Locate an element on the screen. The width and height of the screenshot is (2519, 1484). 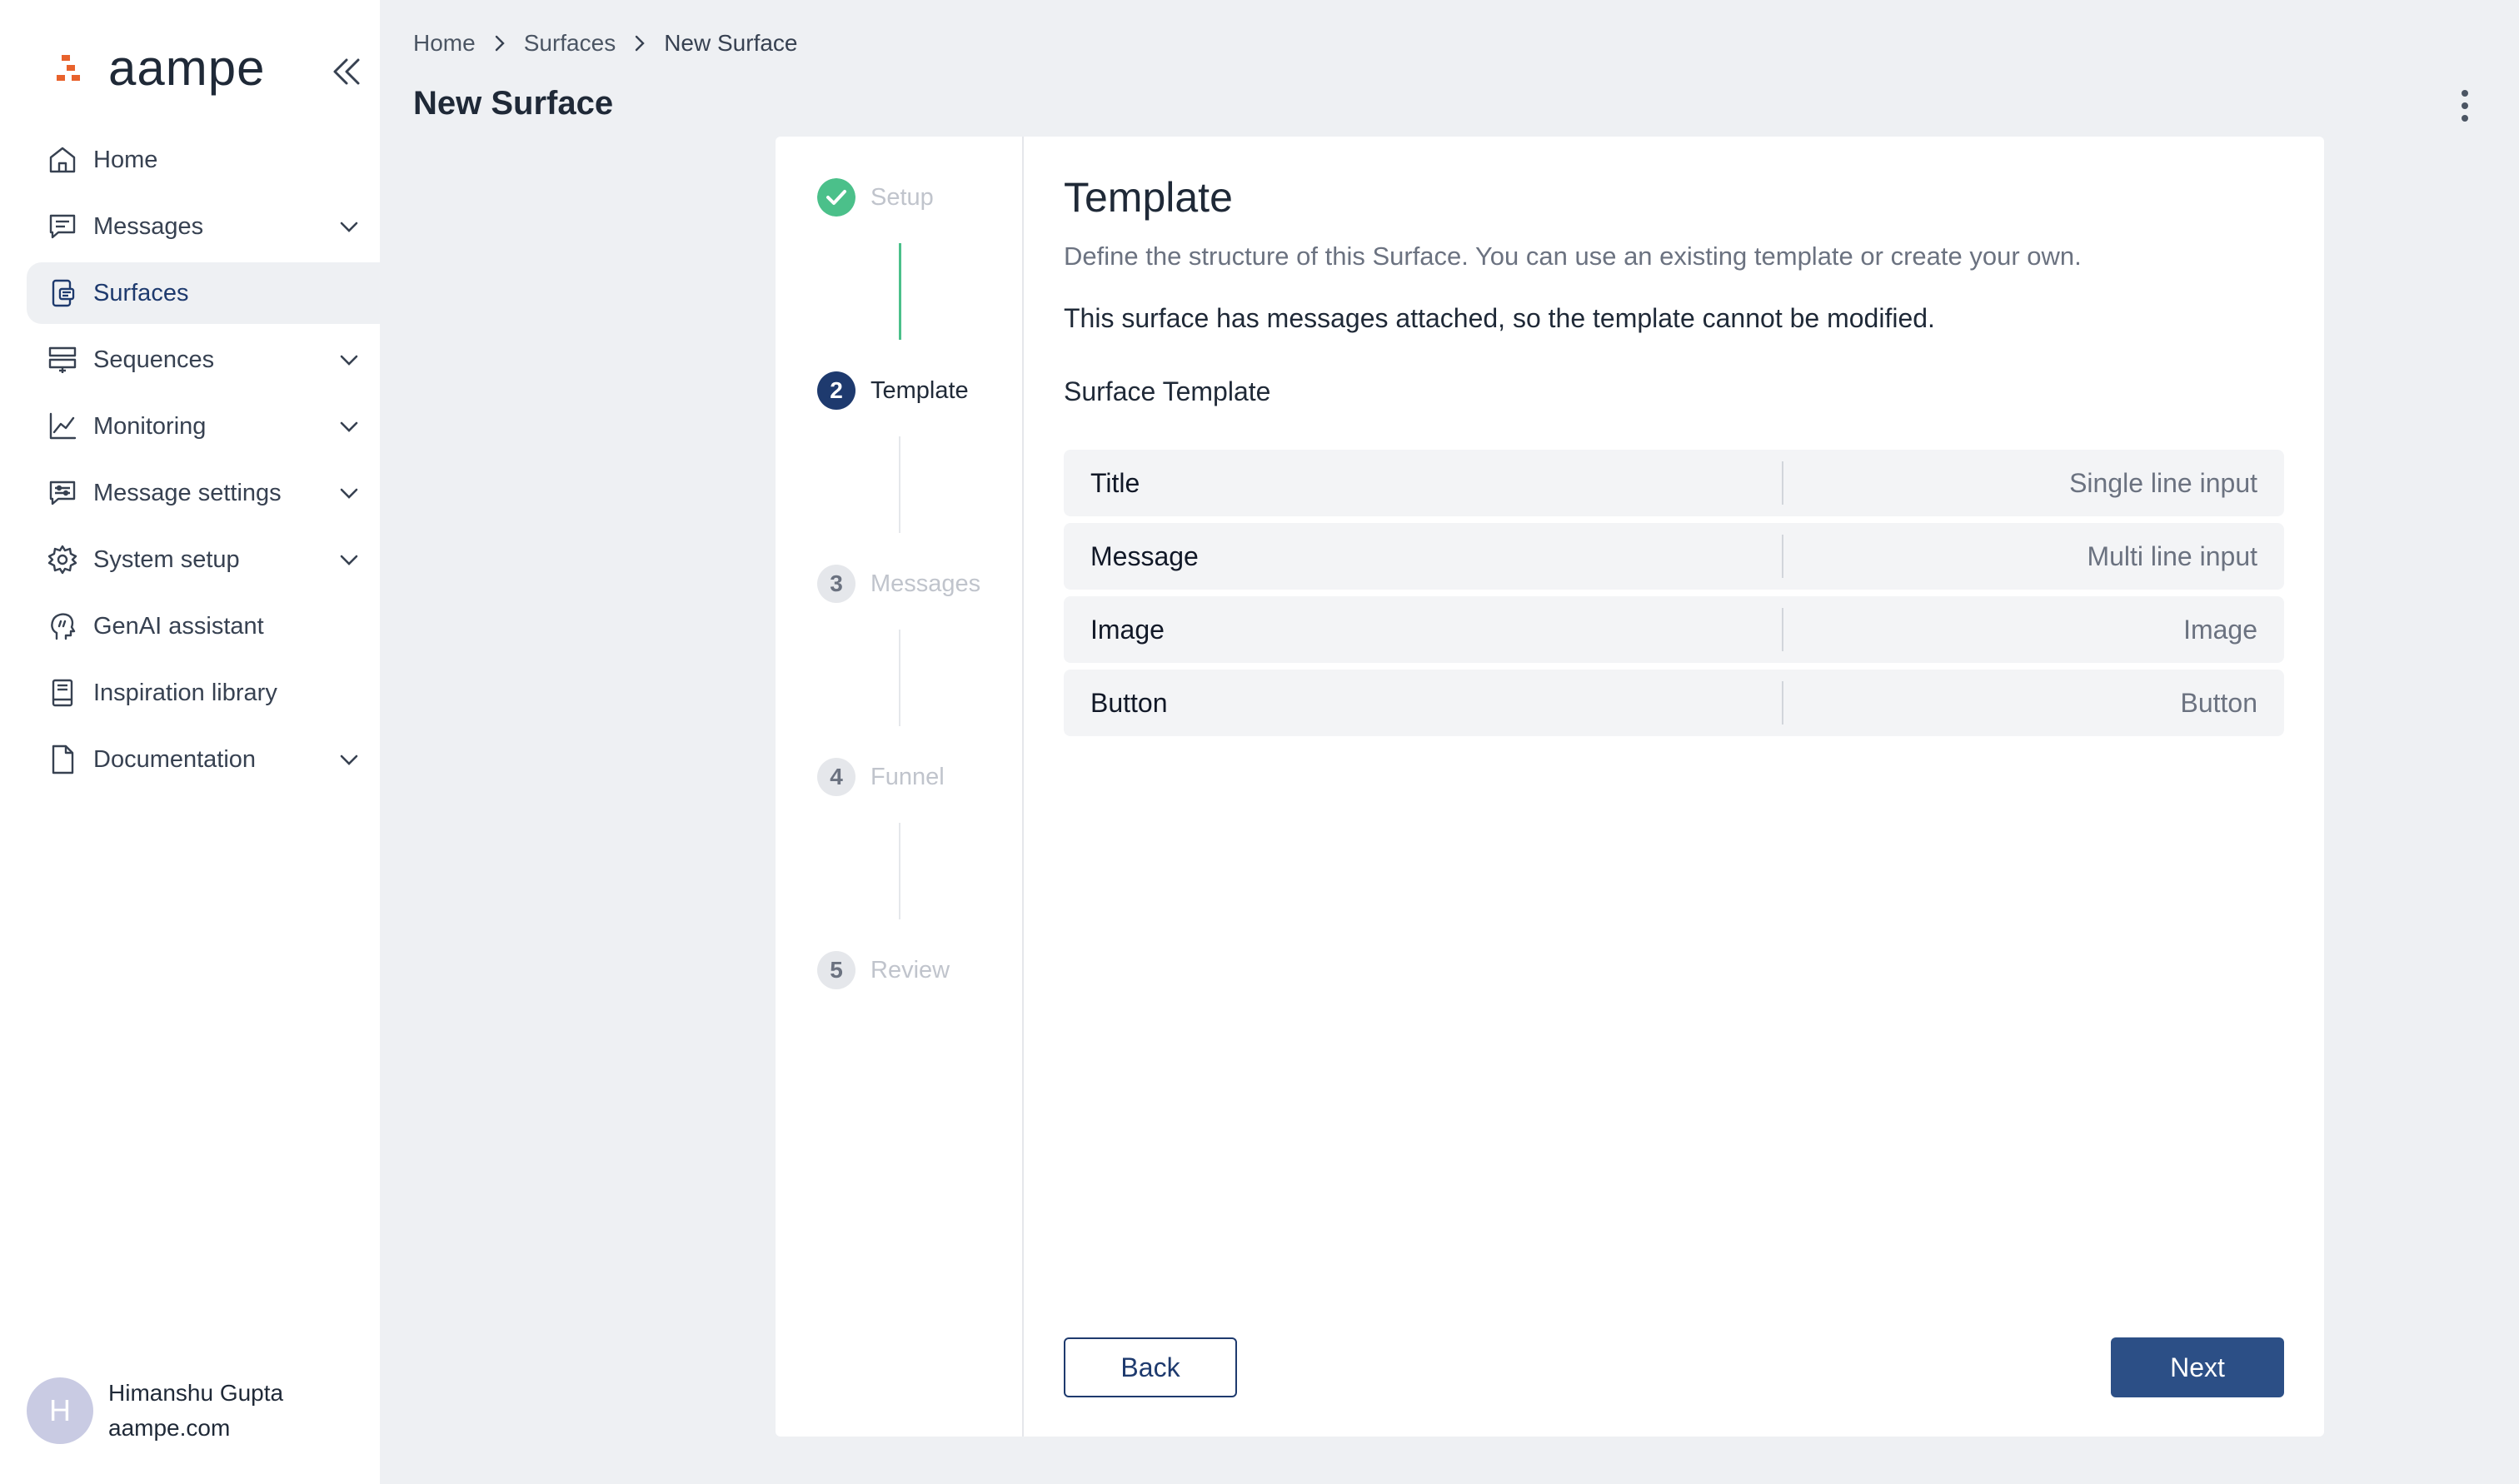
more-options-icon is located at coordinates (2465, 106).